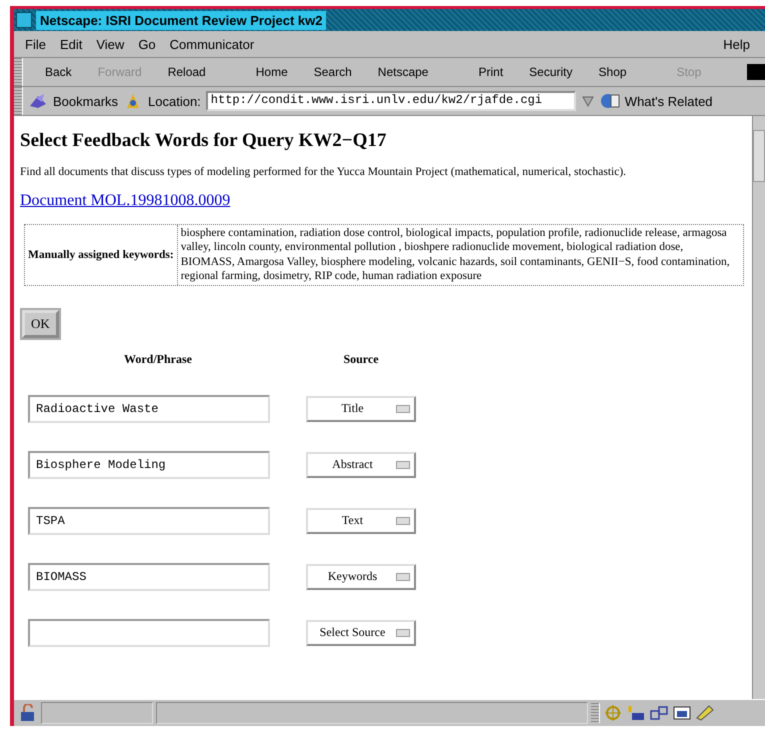 The height and width of the screenshot is (729, 765). I want to click on source-select: Select Source, so click(361, 633).